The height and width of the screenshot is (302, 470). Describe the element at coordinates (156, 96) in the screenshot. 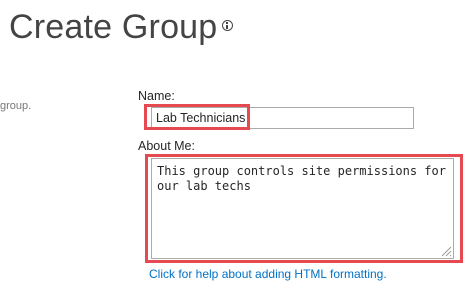

I see `name-label: Name:` at that location.